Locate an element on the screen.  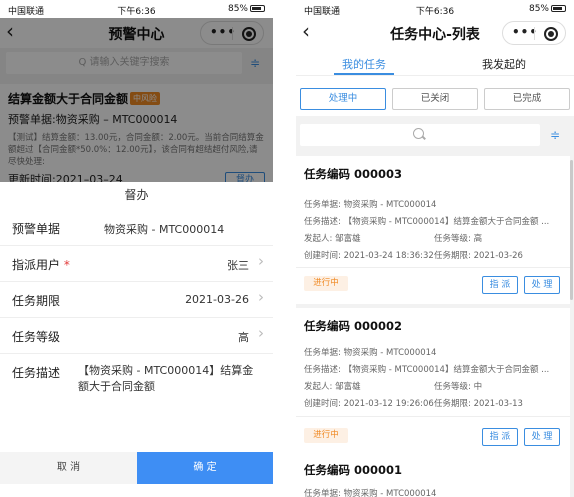
task-deadline: 任务期限: 2021-03-26 is located at coordinates (478, 256).